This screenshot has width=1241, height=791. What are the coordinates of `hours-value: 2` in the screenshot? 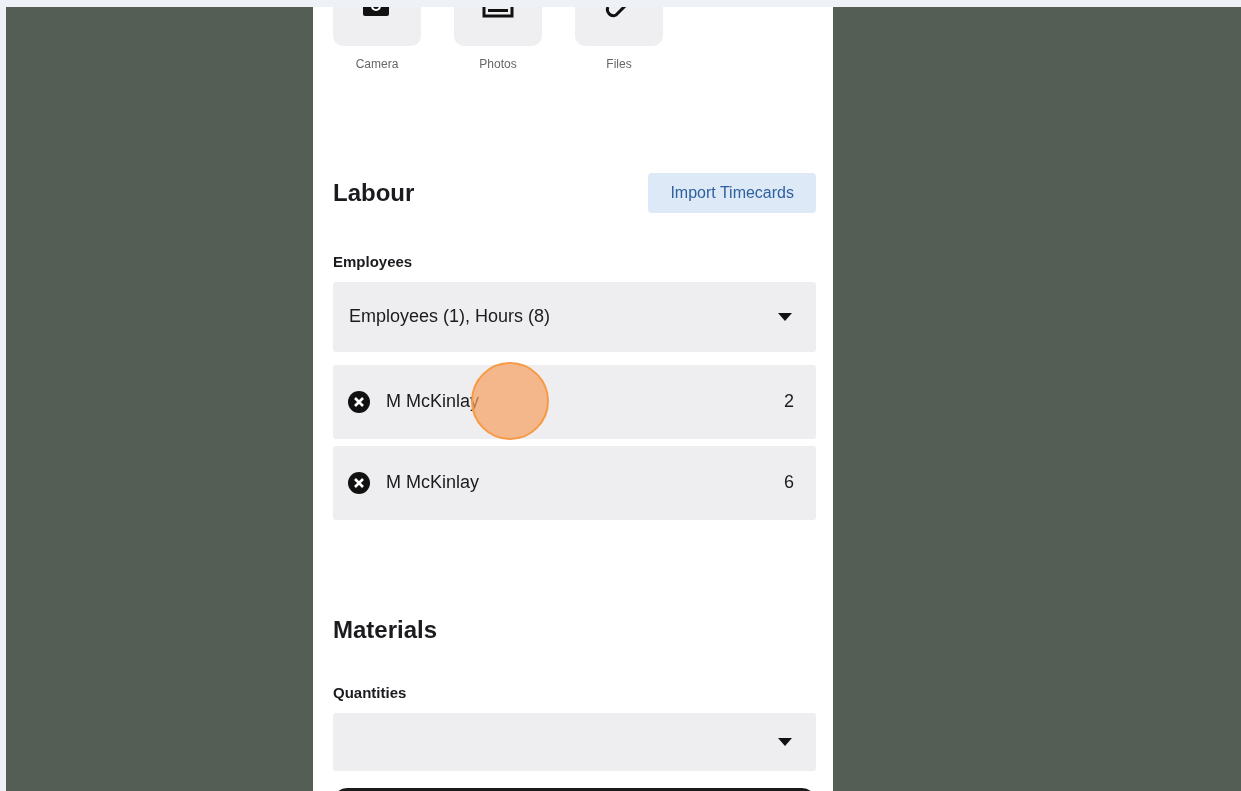 It's located at (789, 401).